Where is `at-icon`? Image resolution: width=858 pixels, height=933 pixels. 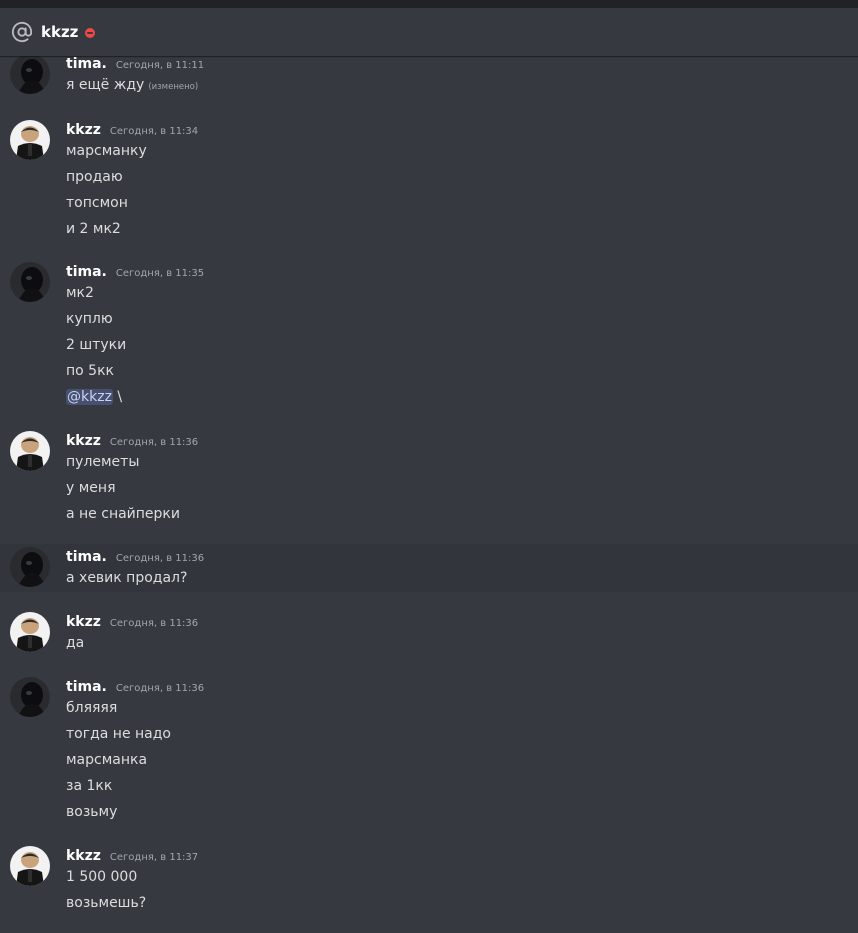 at-icon is located at coordinates (22, 32).